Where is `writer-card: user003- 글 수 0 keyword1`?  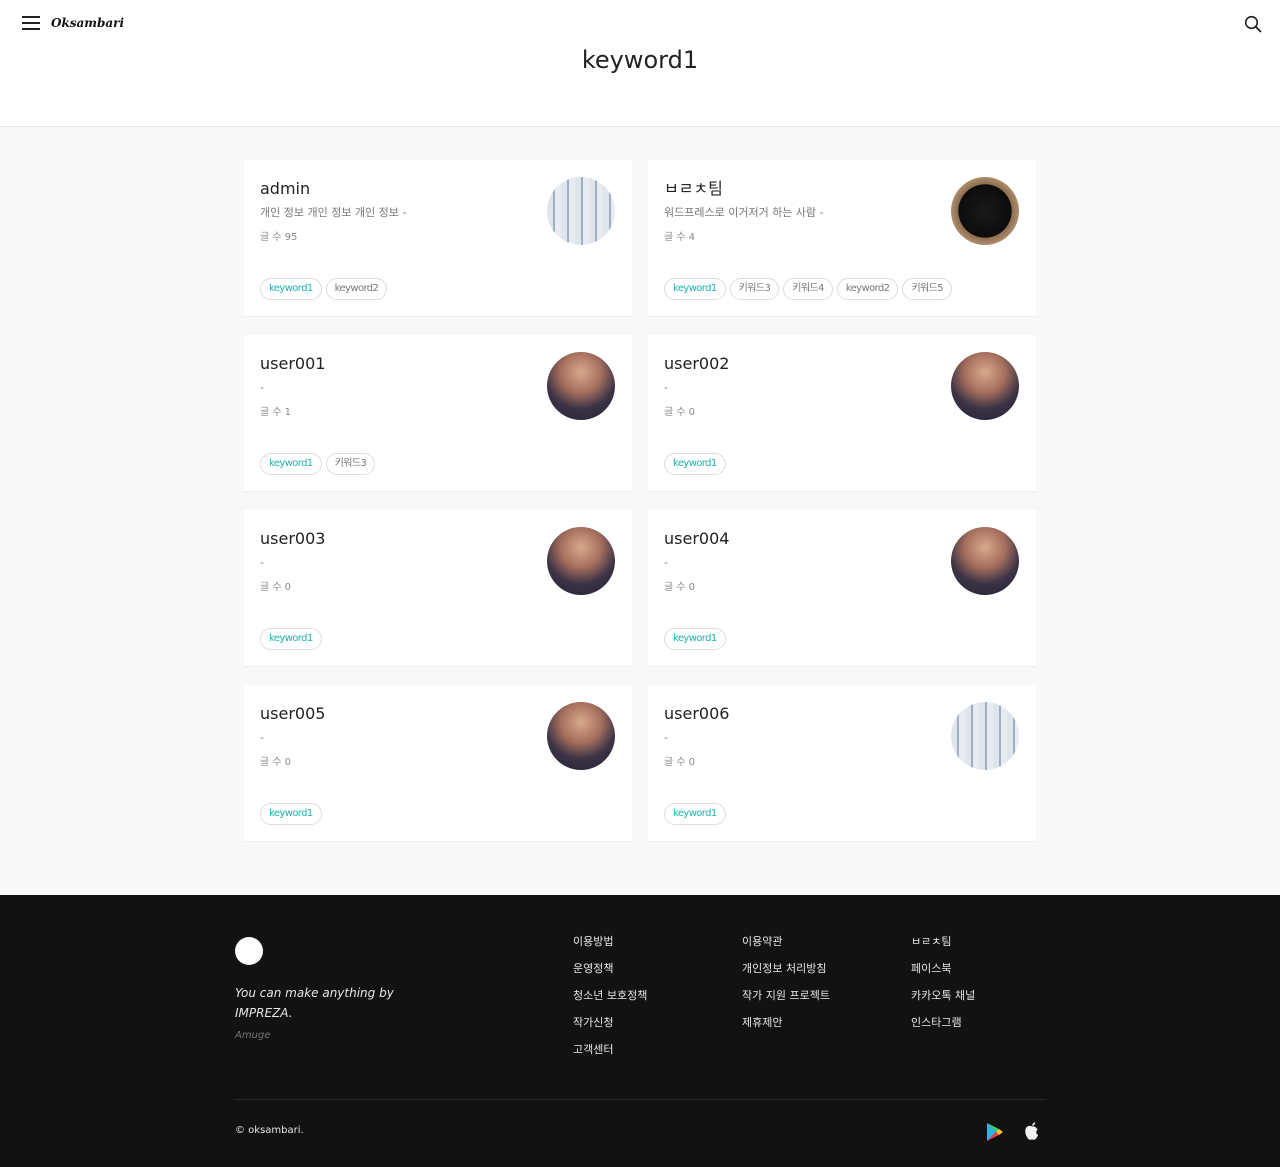
writer-card: user003- 글 수 0 keyword1 is located at coordinates (438, 588).